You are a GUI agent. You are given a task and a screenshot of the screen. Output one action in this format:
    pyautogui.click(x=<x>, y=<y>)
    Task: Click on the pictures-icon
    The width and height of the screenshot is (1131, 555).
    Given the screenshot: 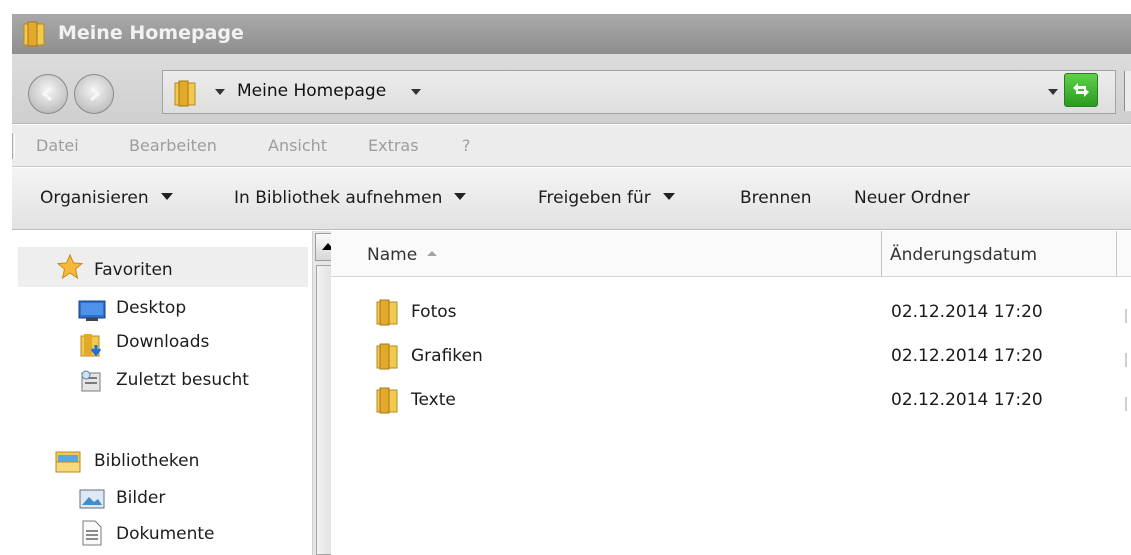 What is the action you would take?
    pyautogui.click(x=92, y=499)
    